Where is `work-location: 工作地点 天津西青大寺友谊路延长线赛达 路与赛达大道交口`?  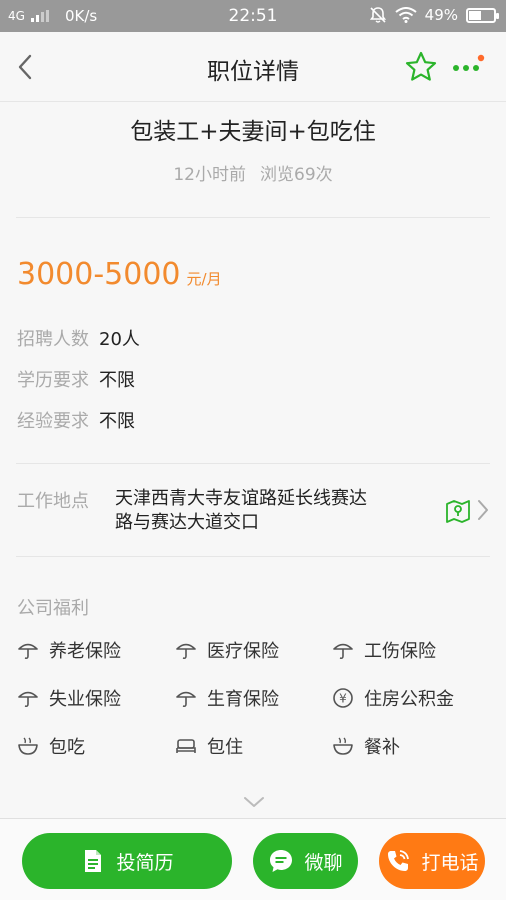
work-location: 工作地点 天津西青大寺友谊路延长线赛达 路与赛达大道交口 is located at coordinates (252, 512).